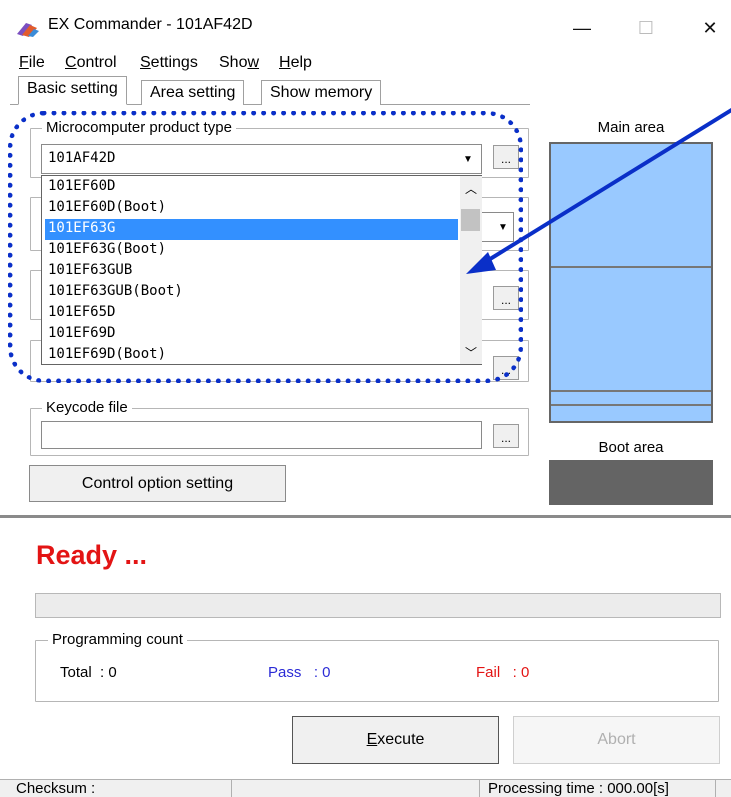 The height and width of the screenshot is (797, 731). I want to click on main-area-map, so click(631, 282).